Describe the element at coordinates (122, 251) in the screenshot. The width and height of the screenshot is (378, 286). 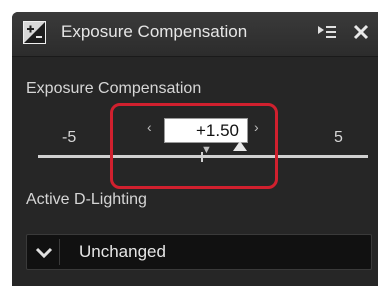
I see `dropdown-selected-value: Unchanged` at that location.